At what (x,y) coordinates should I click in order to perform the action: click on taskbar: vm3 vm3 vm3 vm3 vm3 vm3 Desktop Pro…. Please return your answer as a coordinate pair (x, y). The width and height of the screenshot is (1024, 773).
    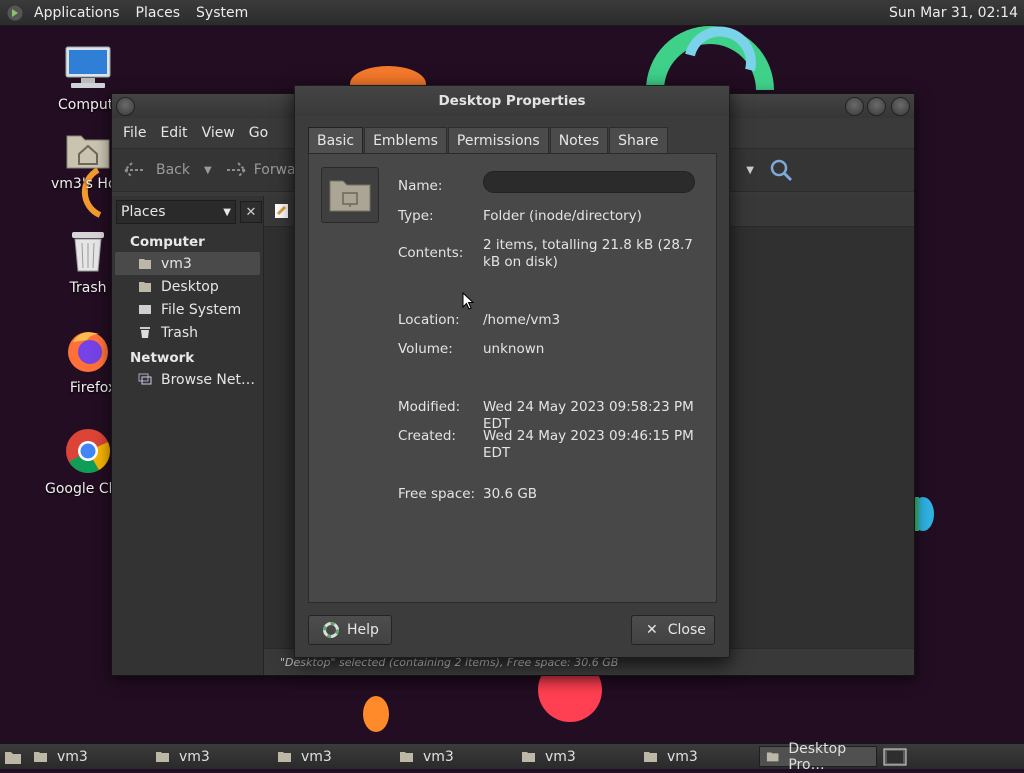
    Looking at the image, I should click on (512, 757).